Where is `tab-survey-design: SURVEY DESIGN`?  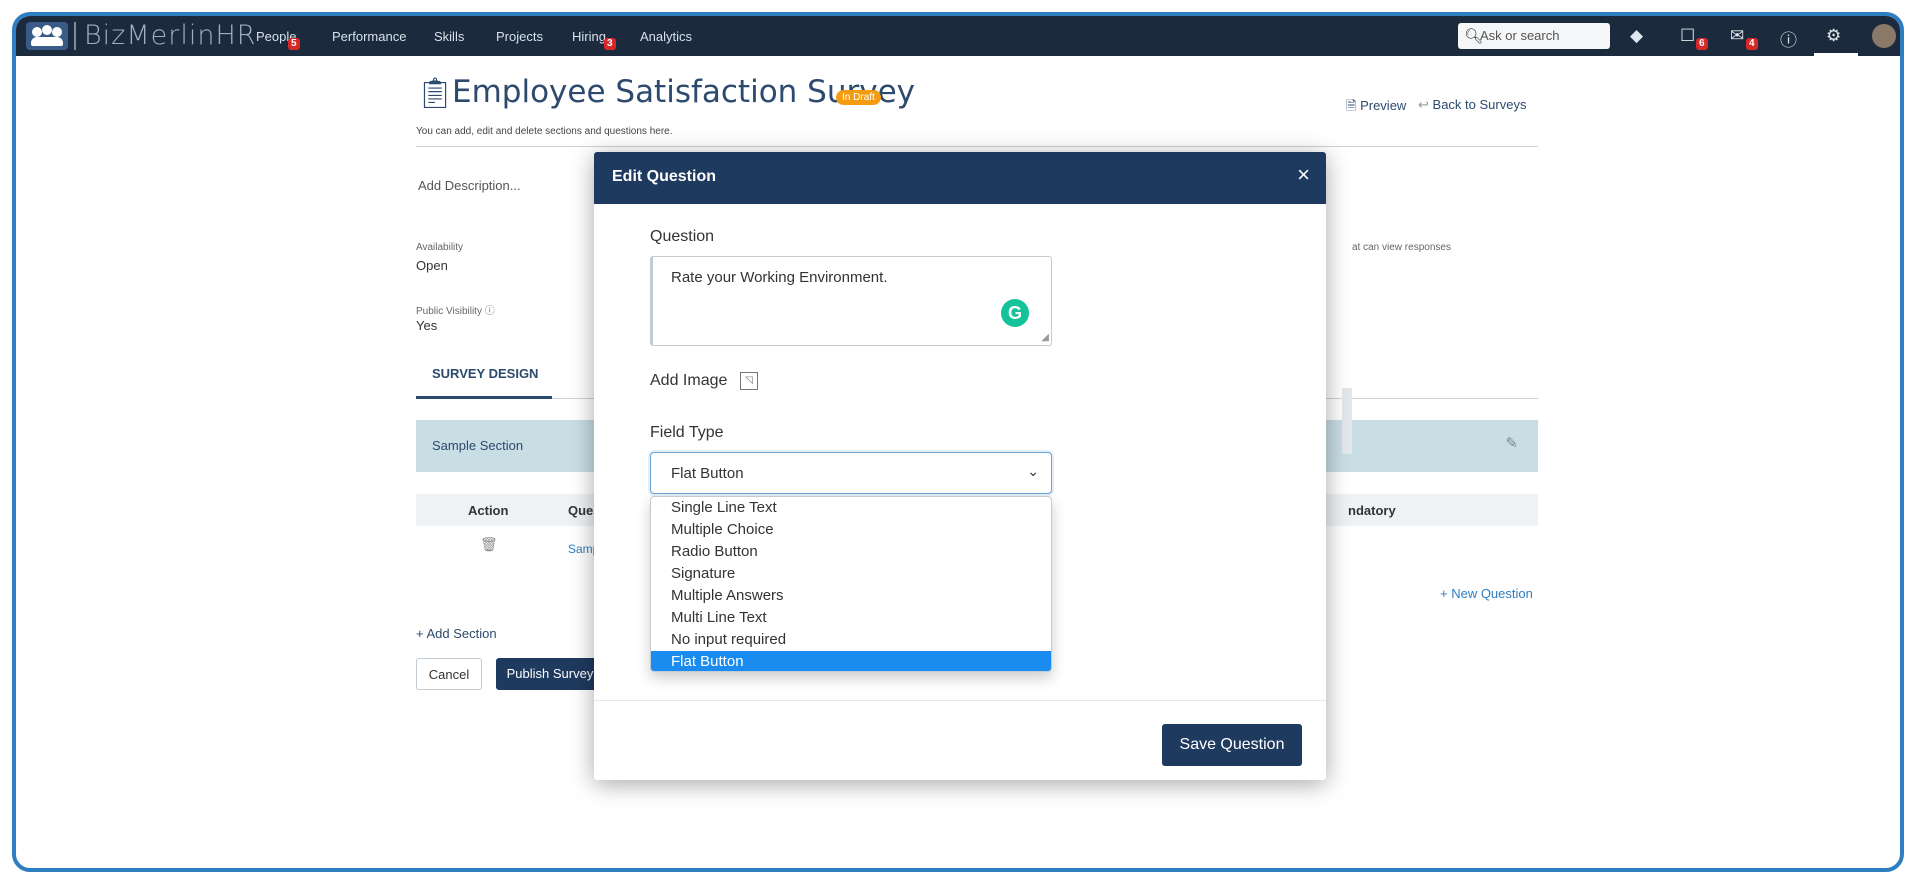 tab-survey-design: SURVEY DESIGN is located at coordinates (485, 373).